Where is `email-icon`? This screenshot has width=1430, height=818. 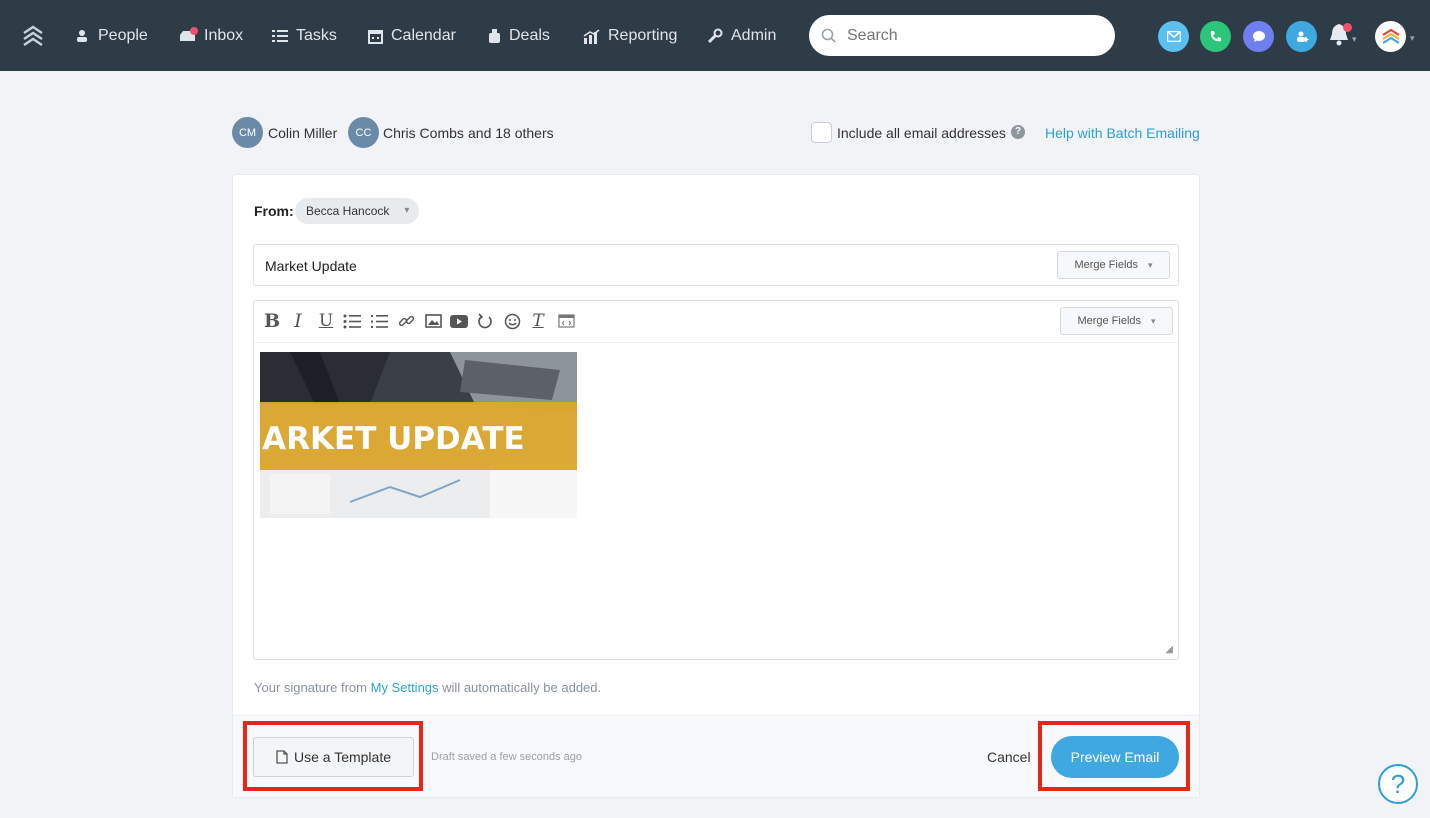 email-icon is located at coordinates (1173, 36).